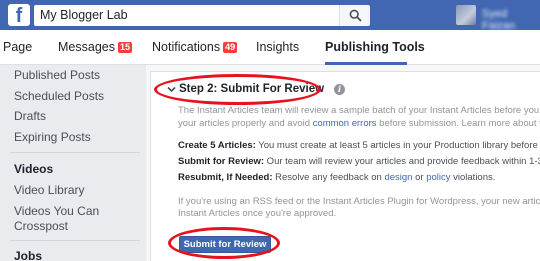 Image resolution: width=540 pixels, height=261 pixels. I want to click on tab-notifications: Notifications 49, so click(195, 47).